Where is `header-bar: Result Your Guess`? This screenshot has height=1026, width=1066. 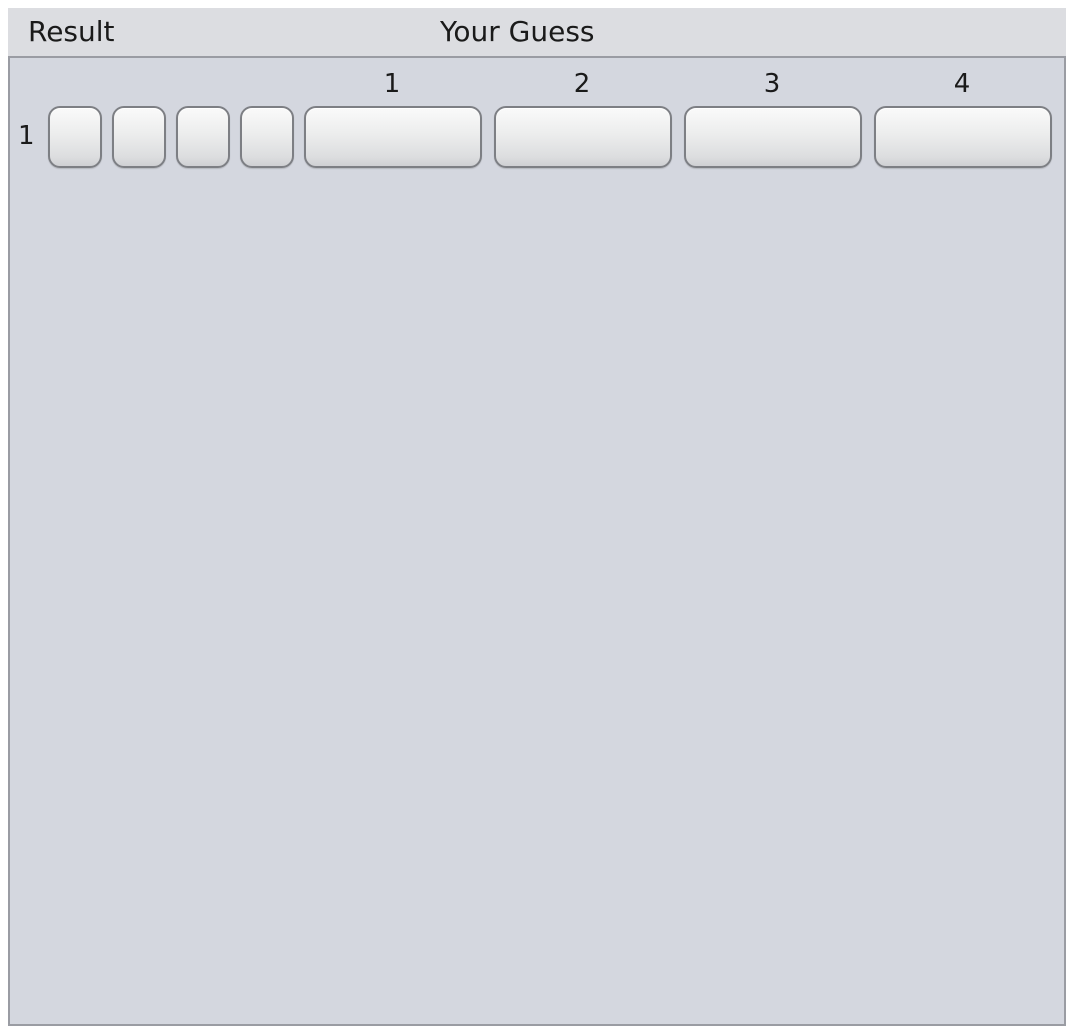
header-bar: Result Your Guess is located at coordinates (537, 32).